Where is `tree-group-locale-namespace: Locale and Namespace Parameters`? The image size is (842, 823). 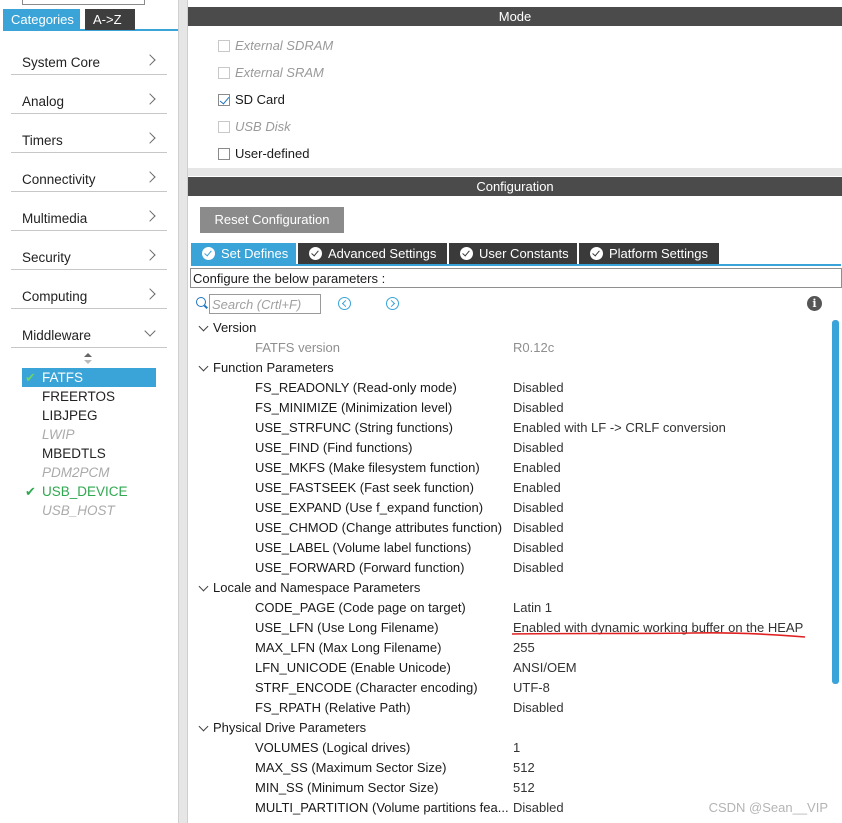 tree-group-locale-namespace: Locale and Namespace Parameters is located at coordinates (508, 588).